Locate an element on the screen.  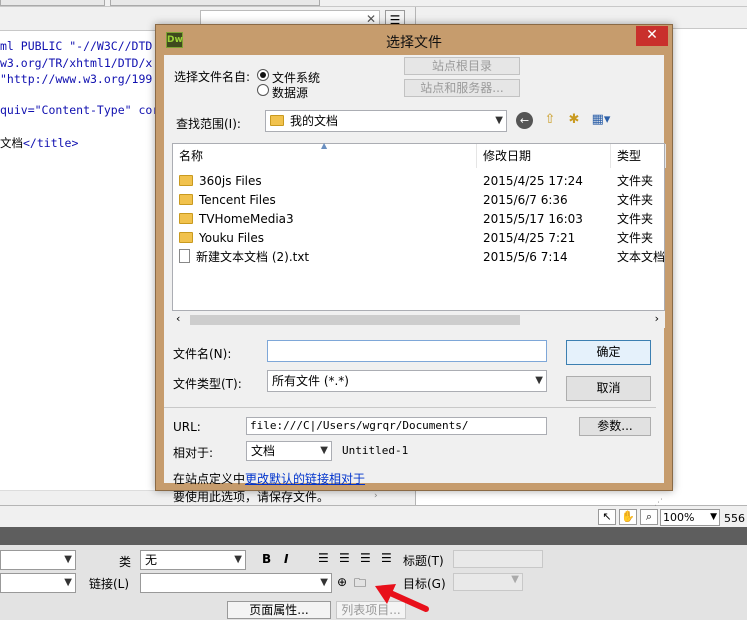
new-folder-icon: ✱ is located at coordinates (574, 120).